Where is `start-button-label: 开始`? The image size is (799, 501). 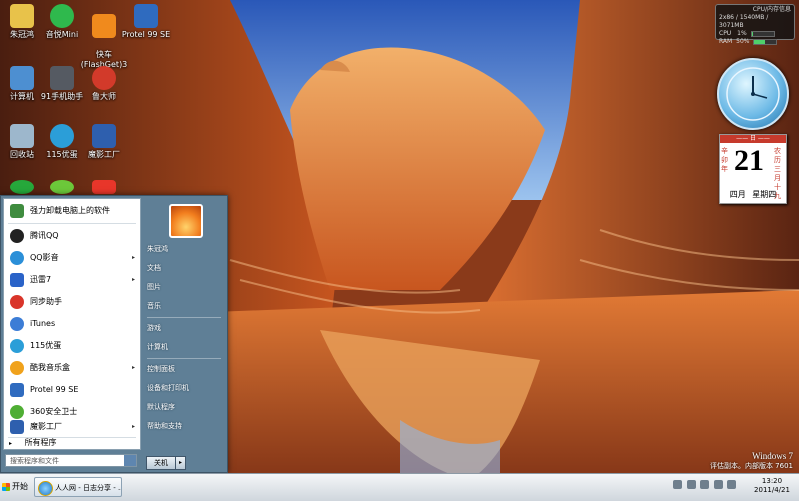
start-button-label: 开始 is located at coordinates (20, 486).